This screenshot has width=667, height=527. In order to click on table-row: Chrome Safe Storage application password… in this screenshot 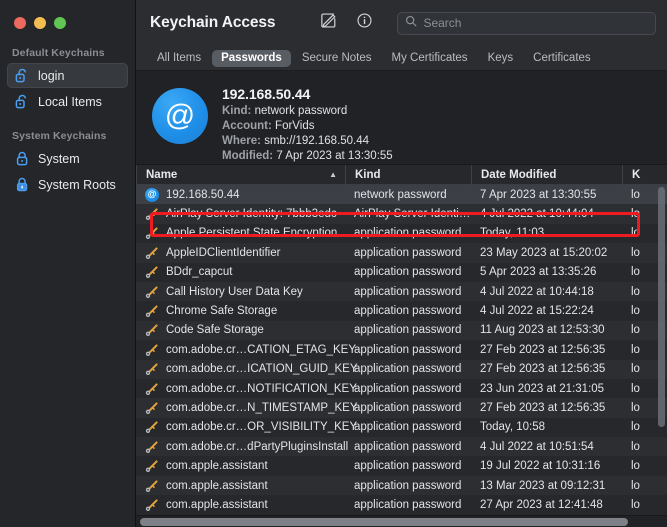, I will do `click(401, 311)`.